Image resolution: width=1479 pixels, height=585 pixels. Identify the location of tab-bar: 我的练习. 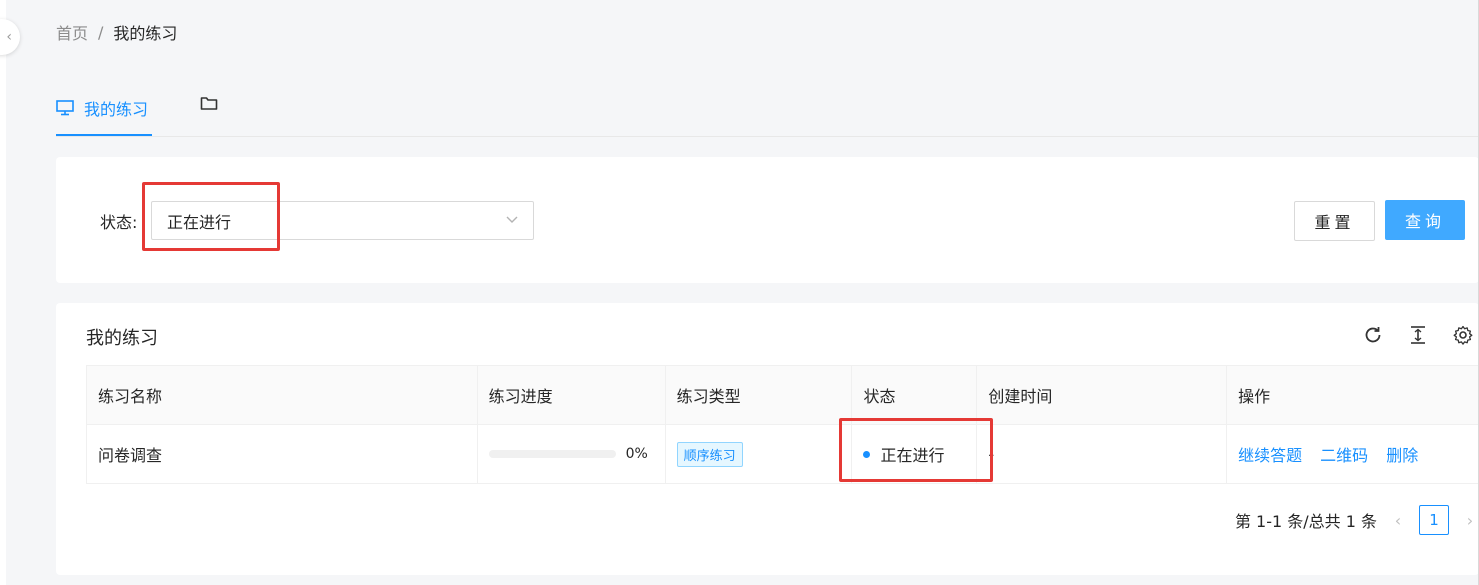
(767, 108).